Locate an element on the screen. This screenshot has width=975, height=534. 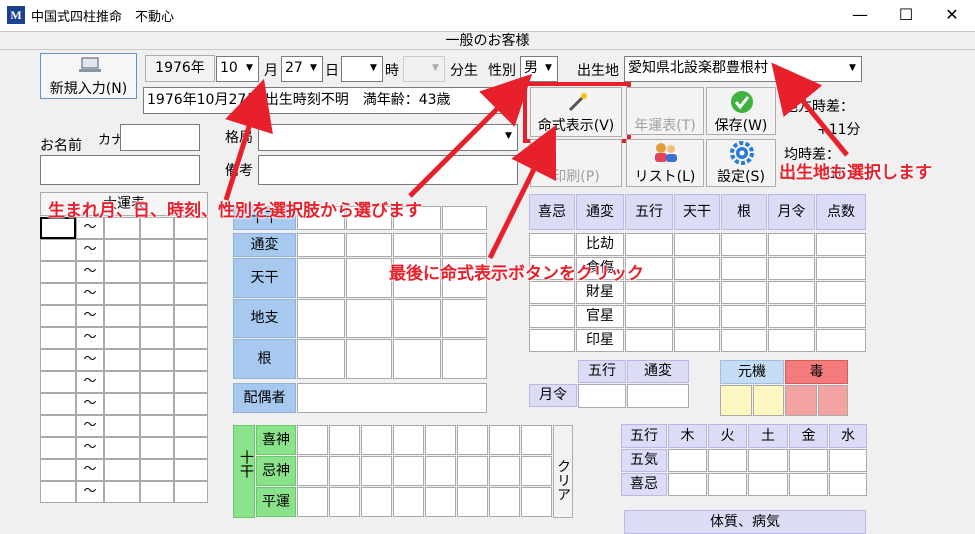
arrow-to-birthplace is located at coordinates (810, 109).